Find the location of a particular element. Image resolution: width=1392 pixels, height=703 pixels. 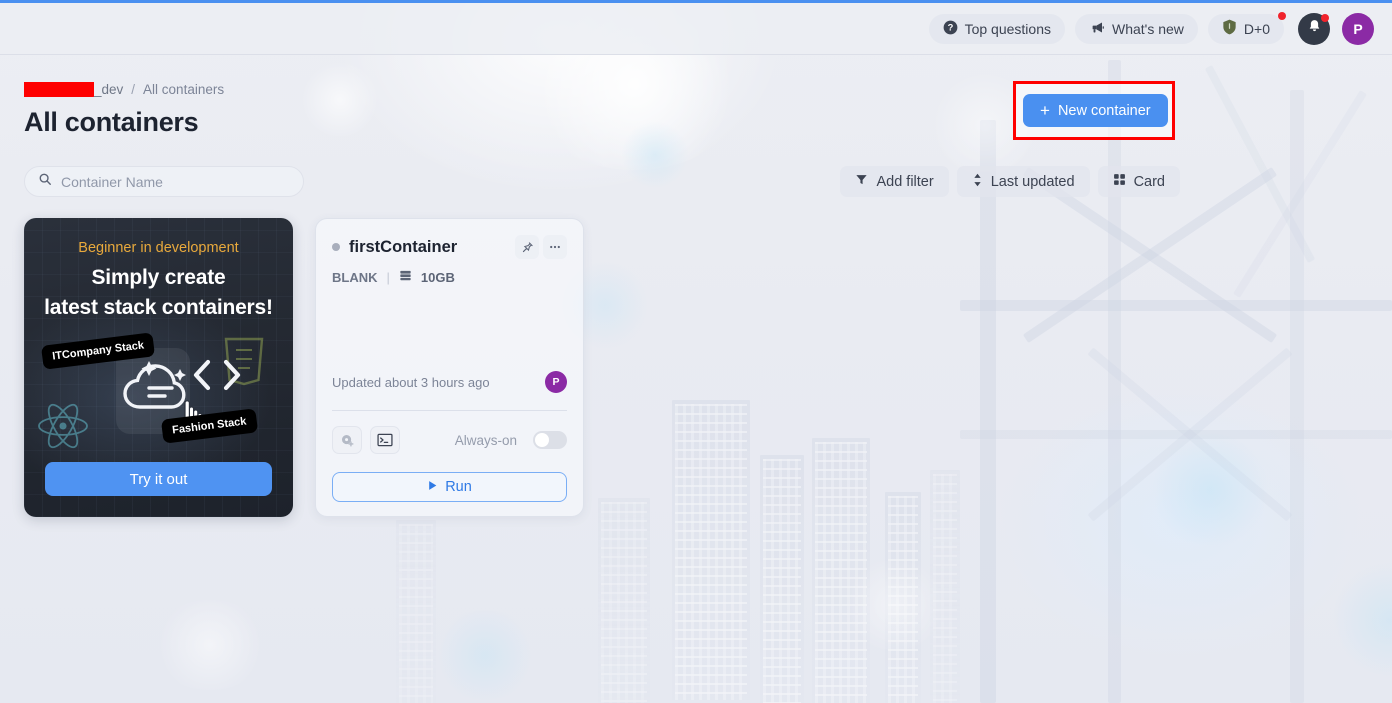

grid-icon is located at coordinates (1119, 181).